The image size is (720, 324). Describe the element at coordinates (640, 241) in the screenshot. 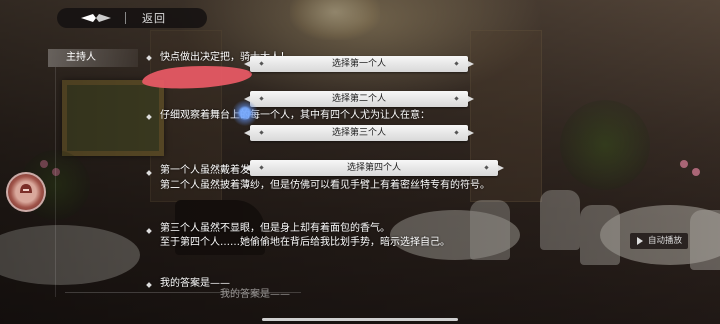

I see `play-icon` at that location.